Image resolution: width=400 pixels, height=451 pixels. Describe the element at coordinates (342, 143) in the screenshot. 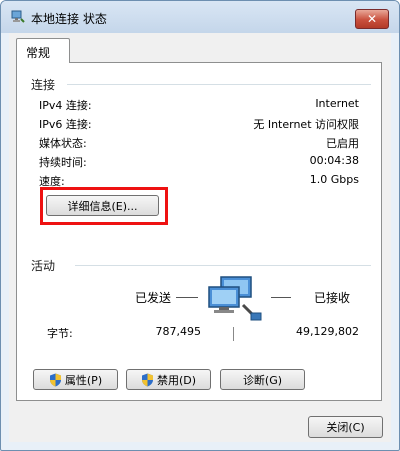

I see `media-state-value: 已启用` at that location.